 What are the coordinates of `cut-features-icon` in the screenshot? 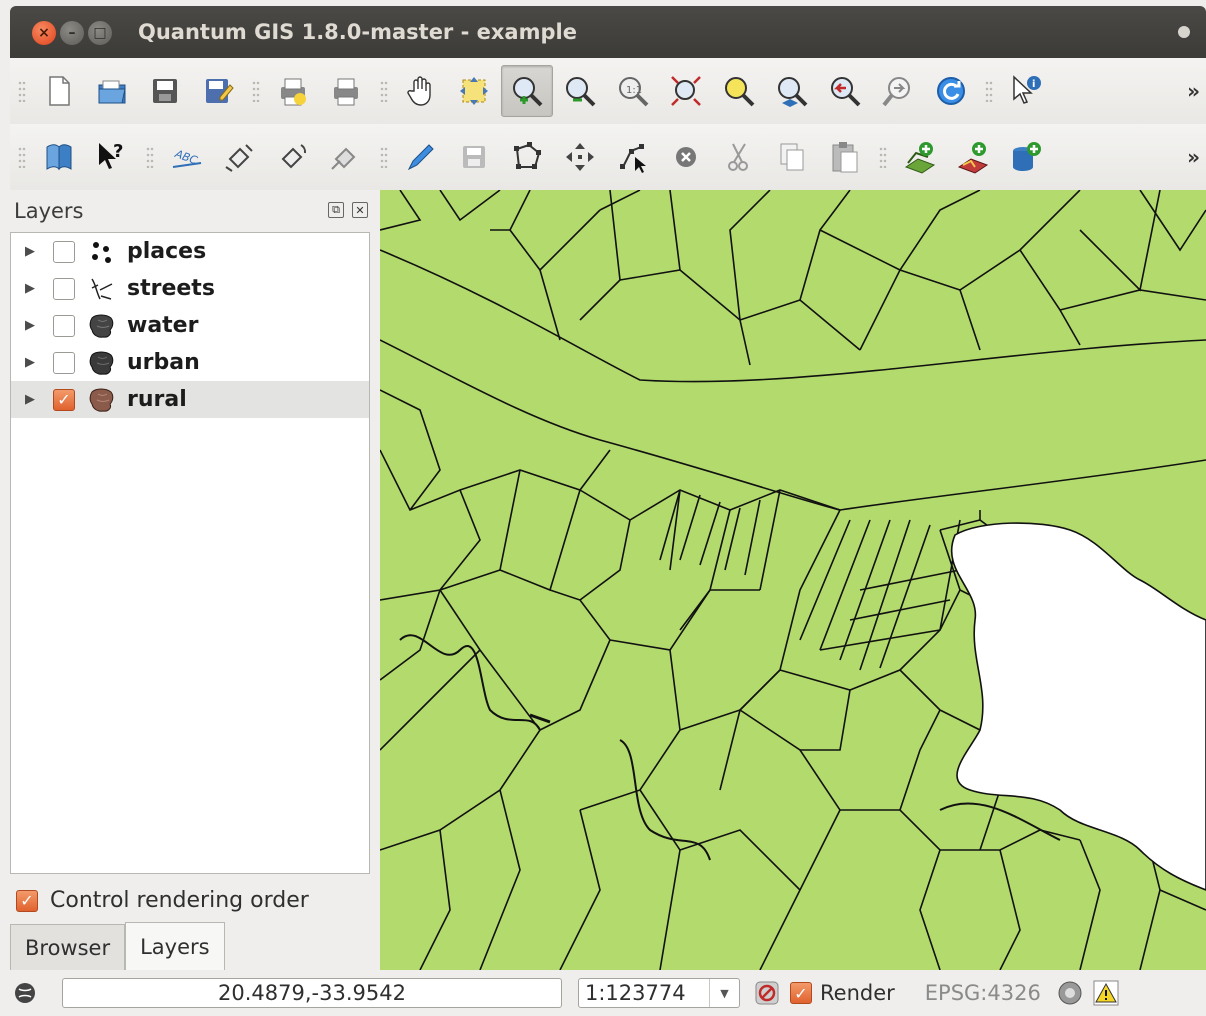 It's located at (737, 157).